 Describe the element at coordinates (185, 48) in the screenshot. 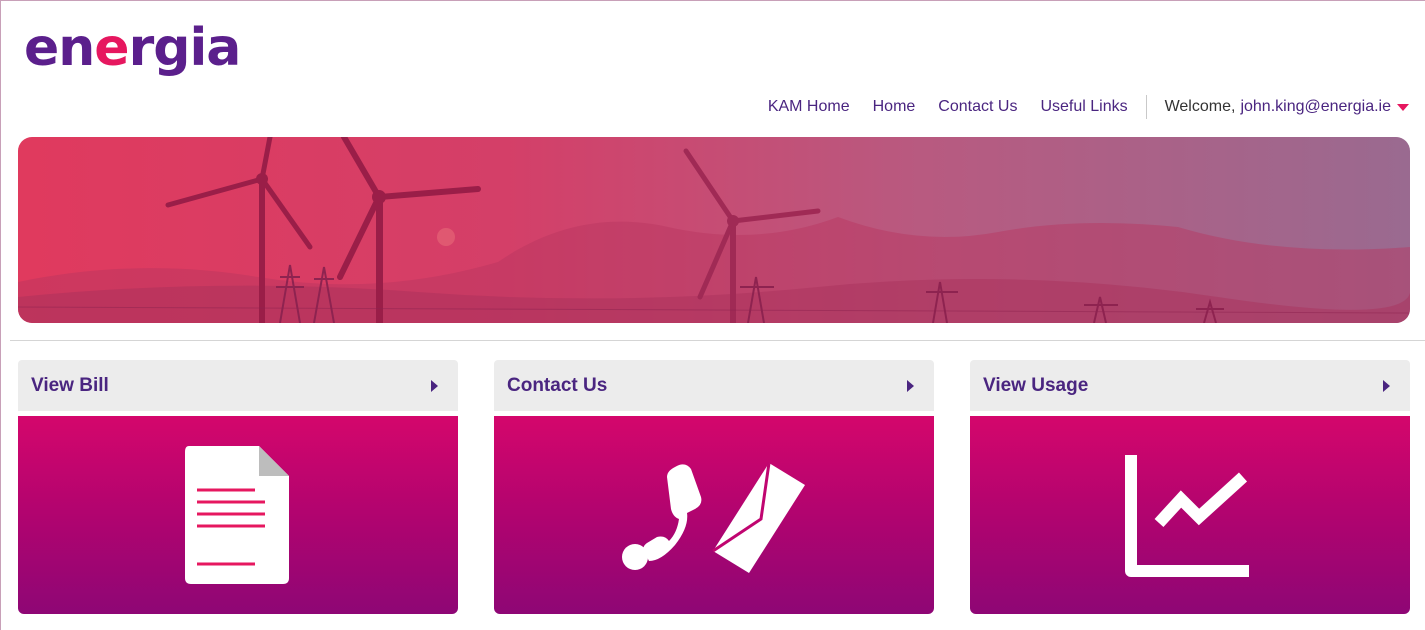

I see `logo-text-end: rgia` at that location.